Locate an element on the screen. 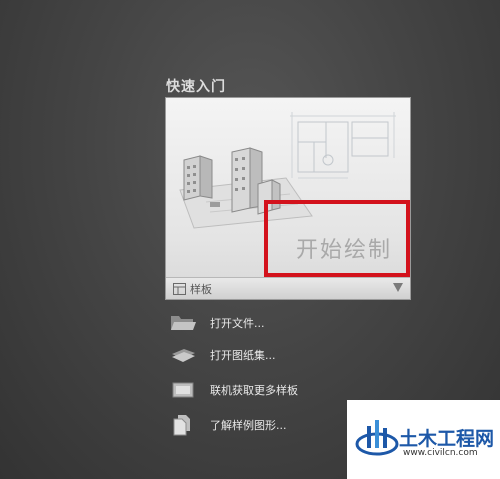  dropdown-arrow-icon is located at coordinates (398, 287).